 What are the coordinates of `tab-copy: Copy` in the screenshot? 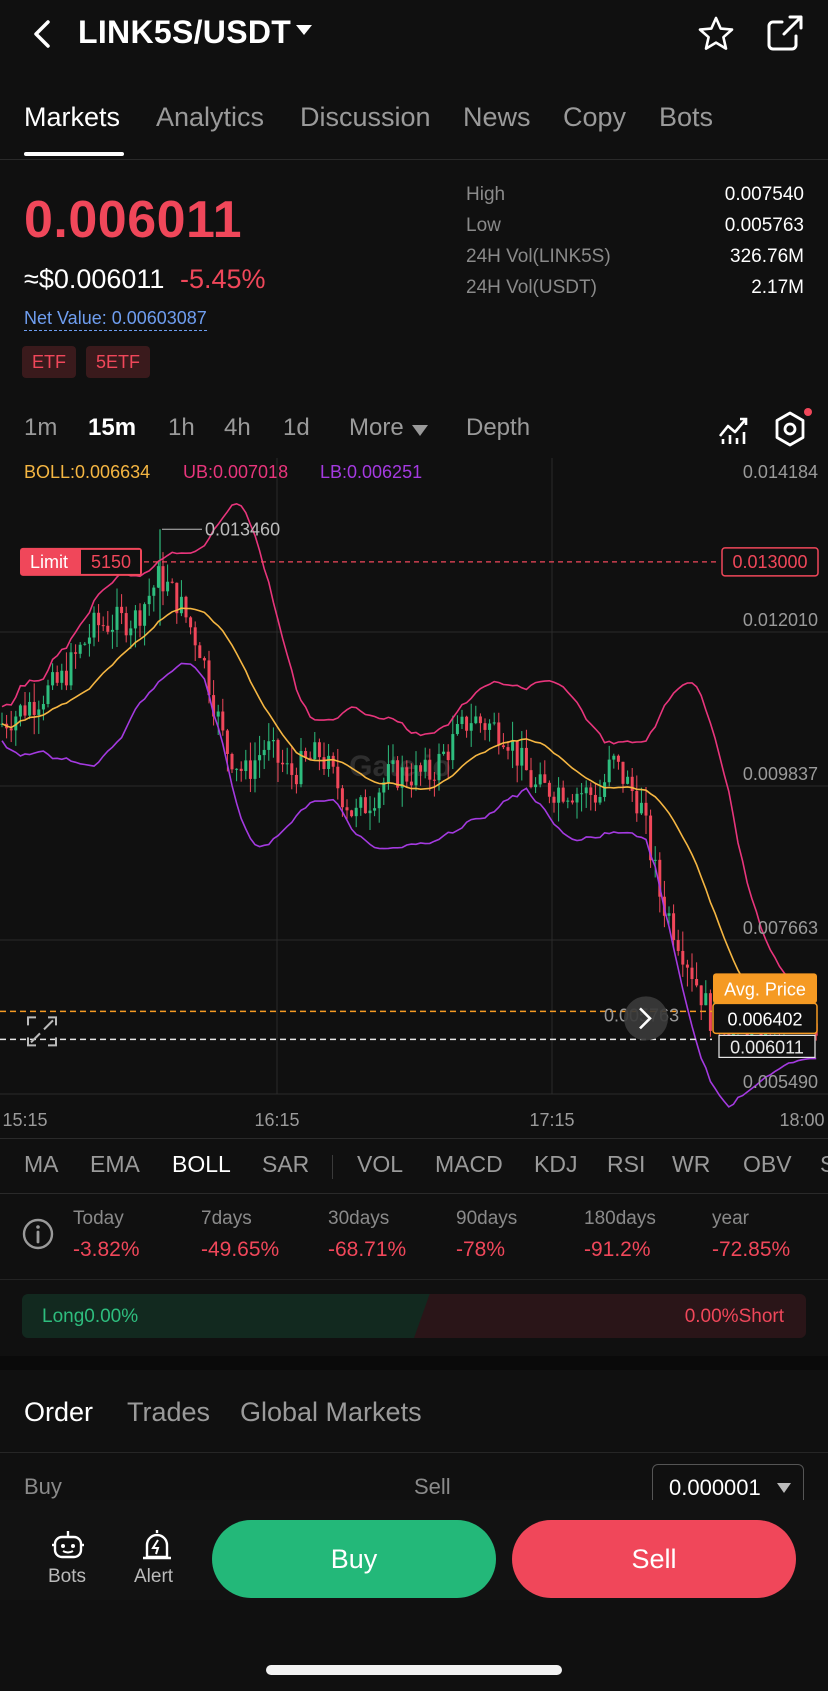 It's located at (594, 117).